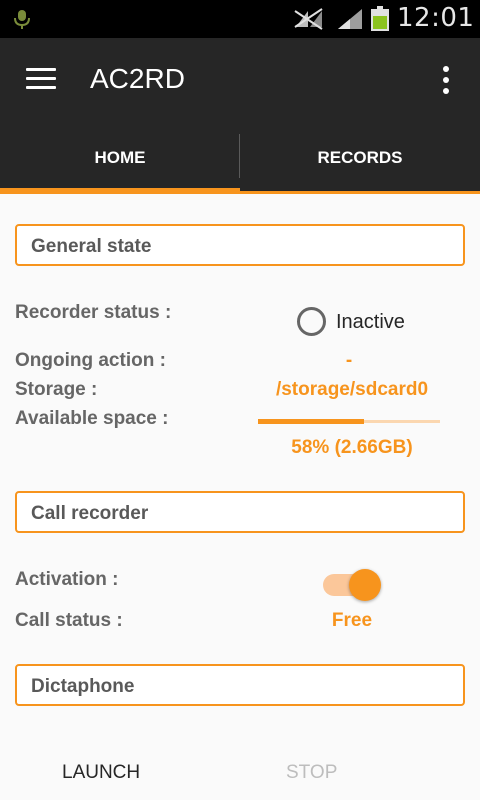 The height and width of the screenshot is (800, 480). Describe the element at coordinates (90, 513) in the screenshot. I see `call-recorder-header: Call recorder` at that location.